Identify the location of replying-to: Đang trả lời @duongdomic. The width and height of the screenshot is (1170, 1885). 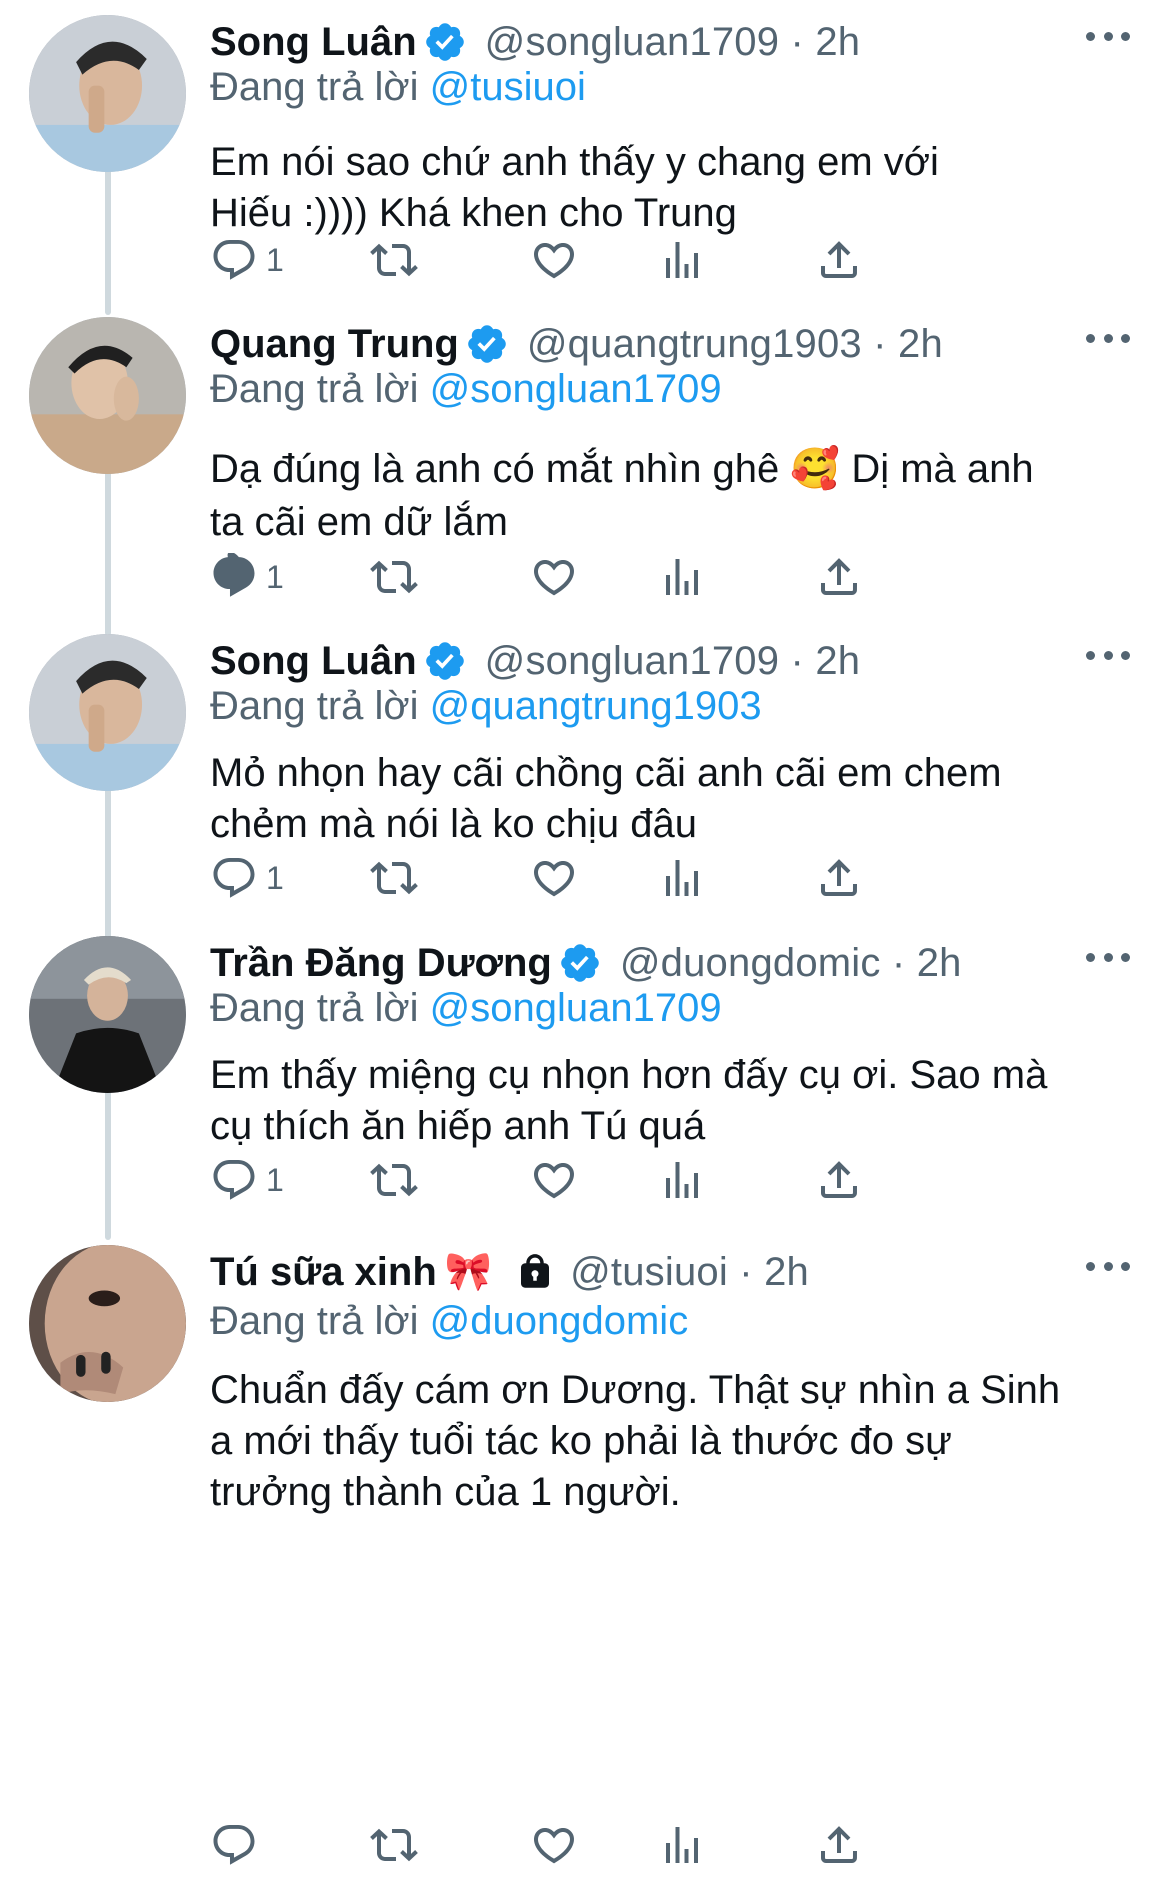
(449, 1321).